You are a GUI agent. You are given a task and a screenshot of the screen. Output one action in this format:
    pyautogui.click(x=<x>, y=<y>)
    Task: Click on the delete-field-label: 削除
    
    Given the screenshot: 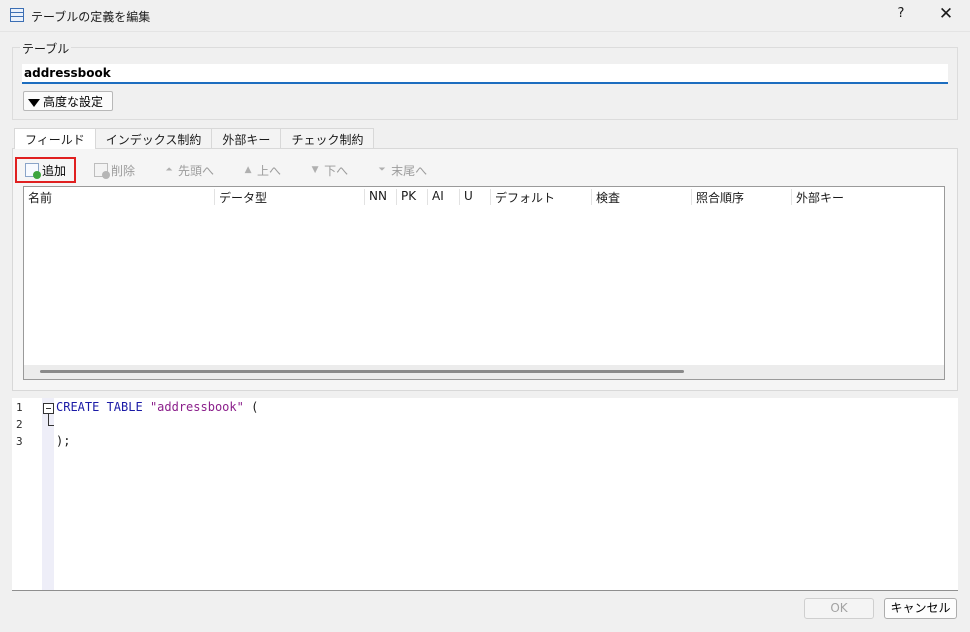 What is the action you would take?
    pyautogui.click(x=123, y=170)
    